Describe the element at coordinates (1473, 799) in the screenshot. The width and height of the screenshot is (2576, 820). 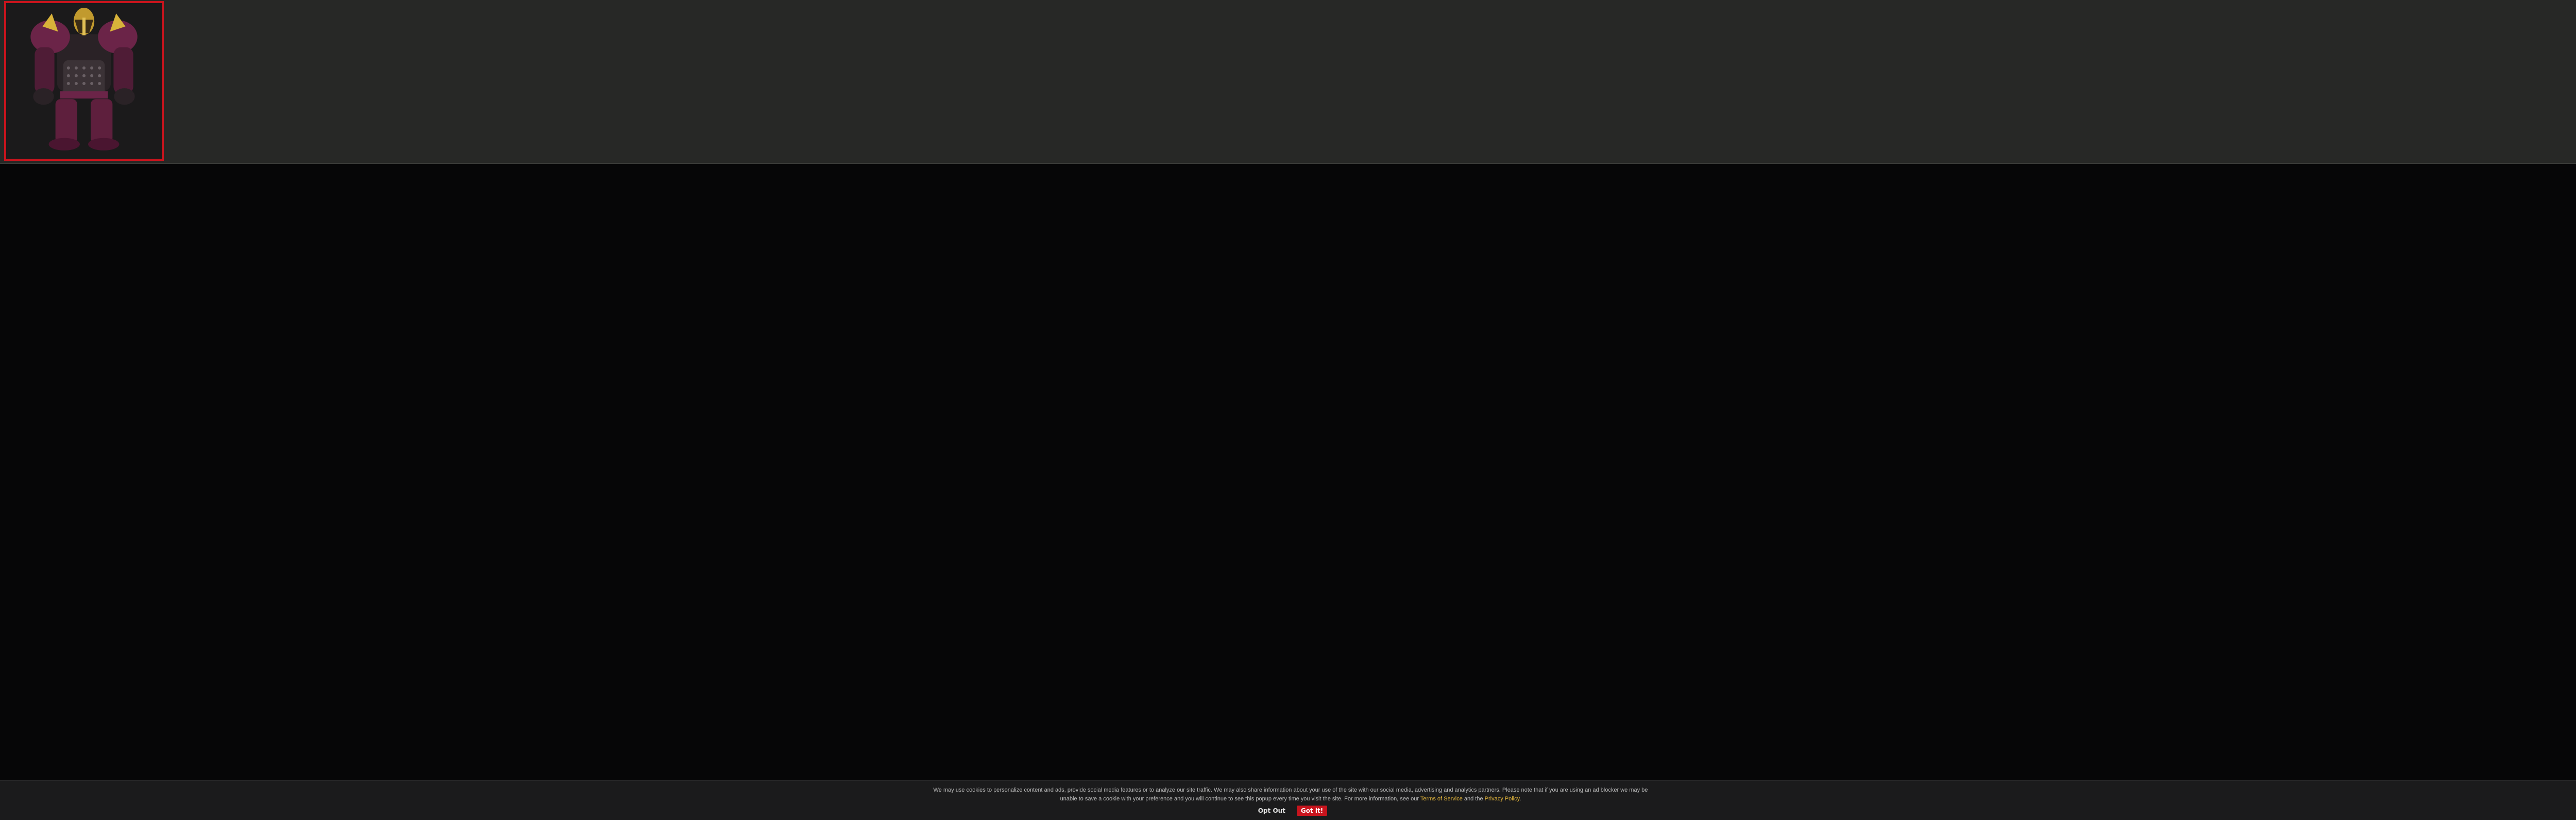
I see `cookie-text-and: and the` at that location.